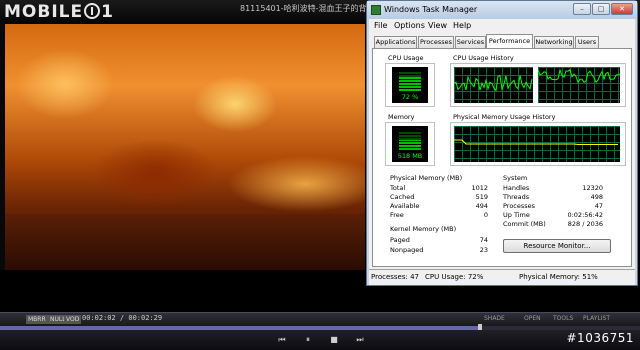 The height and width of the screenshot is (350, 640). I want to click on maximize-button: □, so click(601, 9).